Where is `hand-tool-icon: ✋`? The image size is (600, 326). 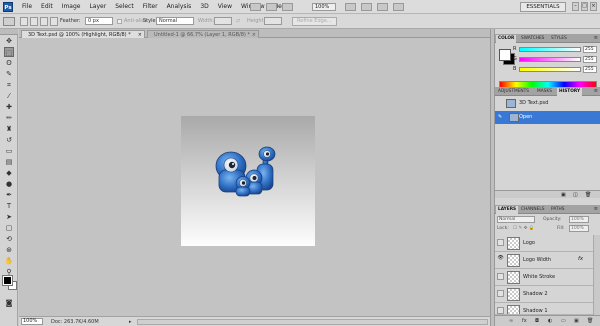
hand-tool-icon: ✋ is located at coordinates (9, 261).